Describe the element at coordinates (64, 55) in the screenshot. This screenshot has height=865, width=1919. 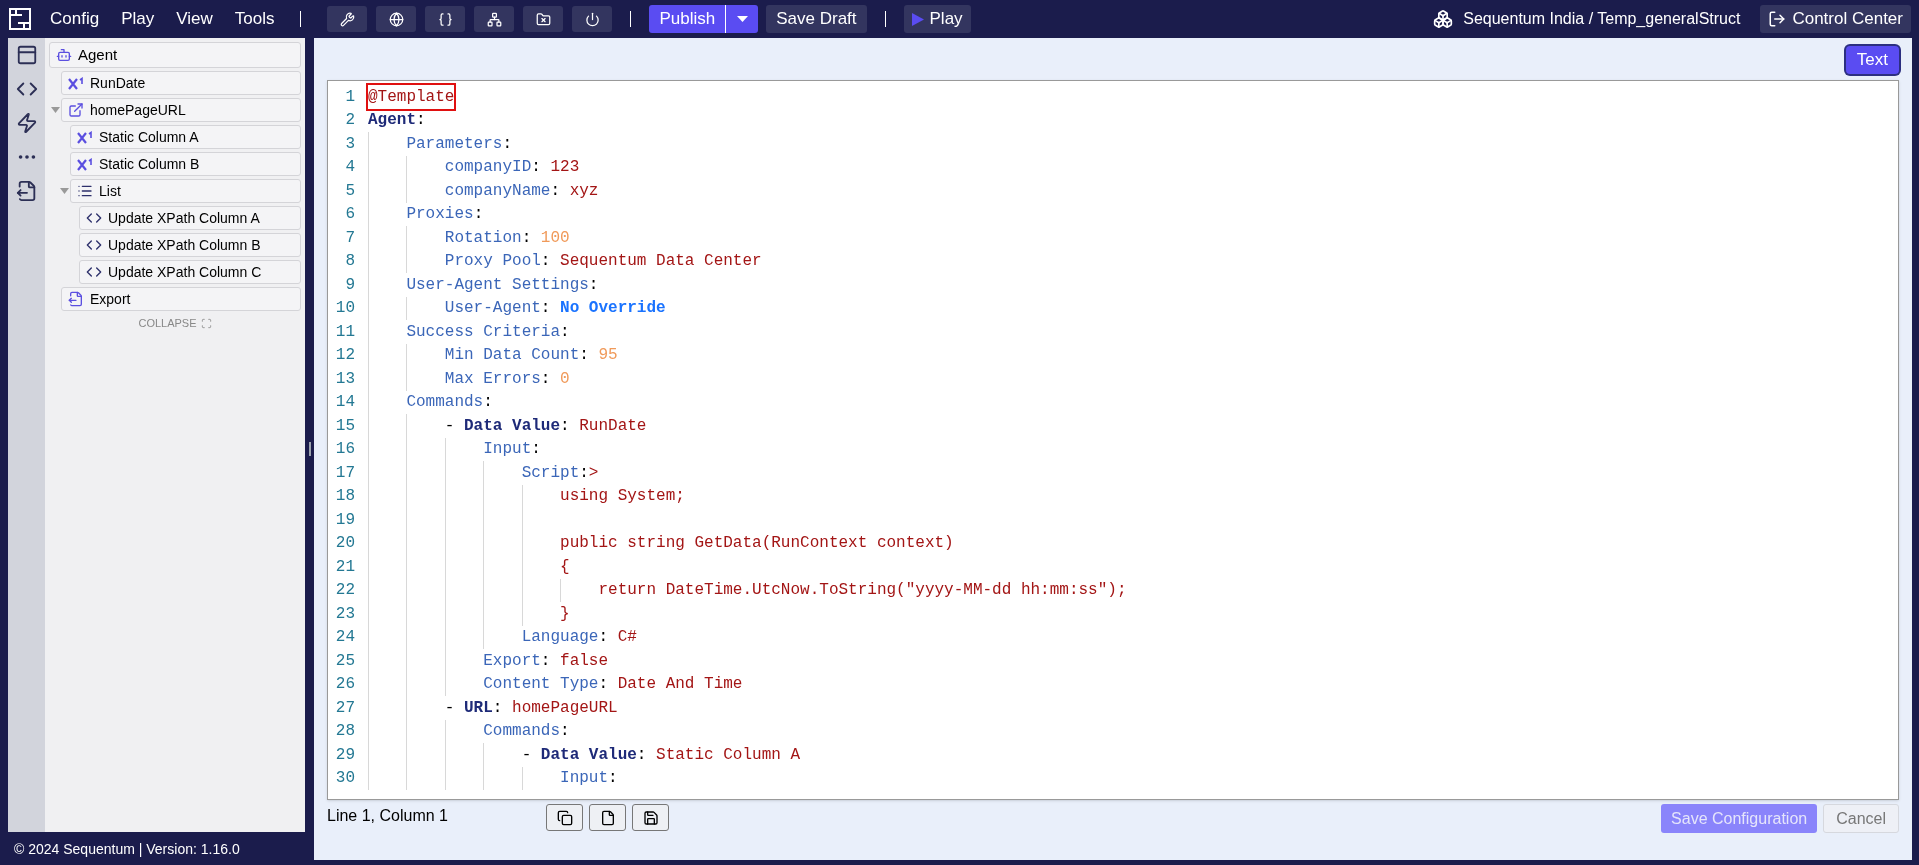
I see `robot-icon` at that location.